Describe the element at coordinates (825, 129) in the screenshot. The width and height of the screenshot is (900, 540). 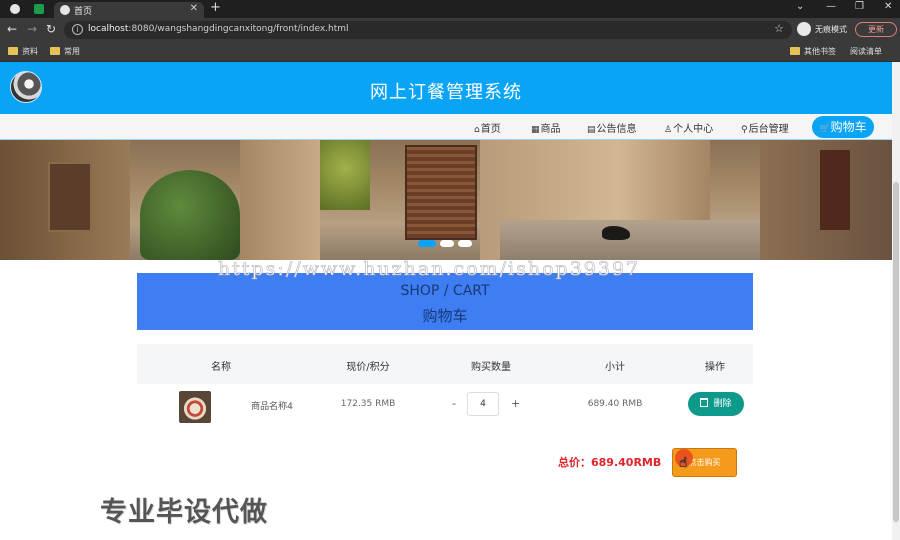
I see `cart-icon: 🛒` at that location.